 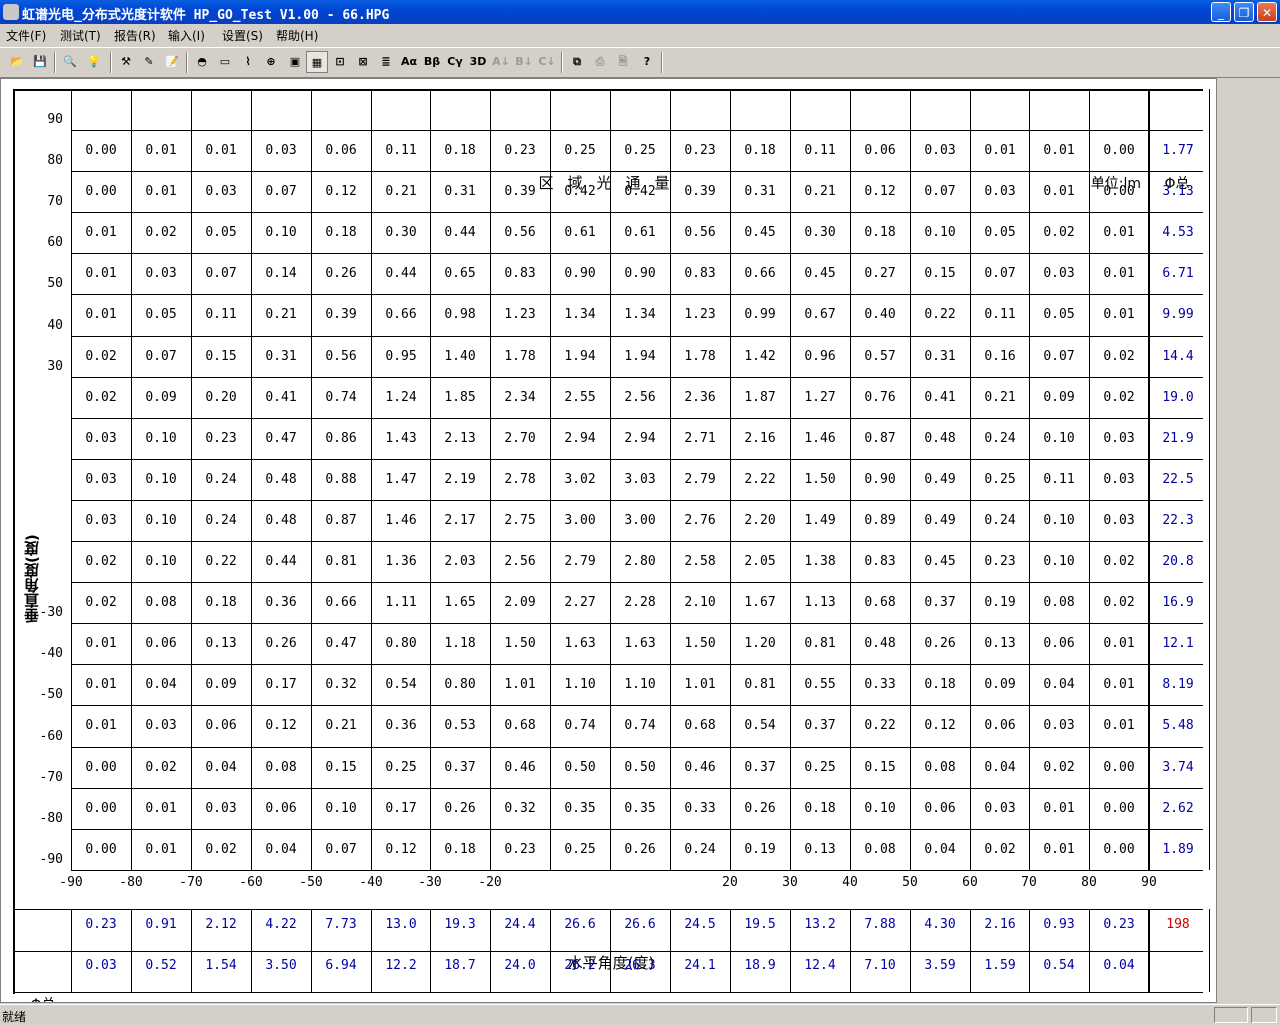 I want to click on flux-cell: 2.09, so click(x=520, y=602).